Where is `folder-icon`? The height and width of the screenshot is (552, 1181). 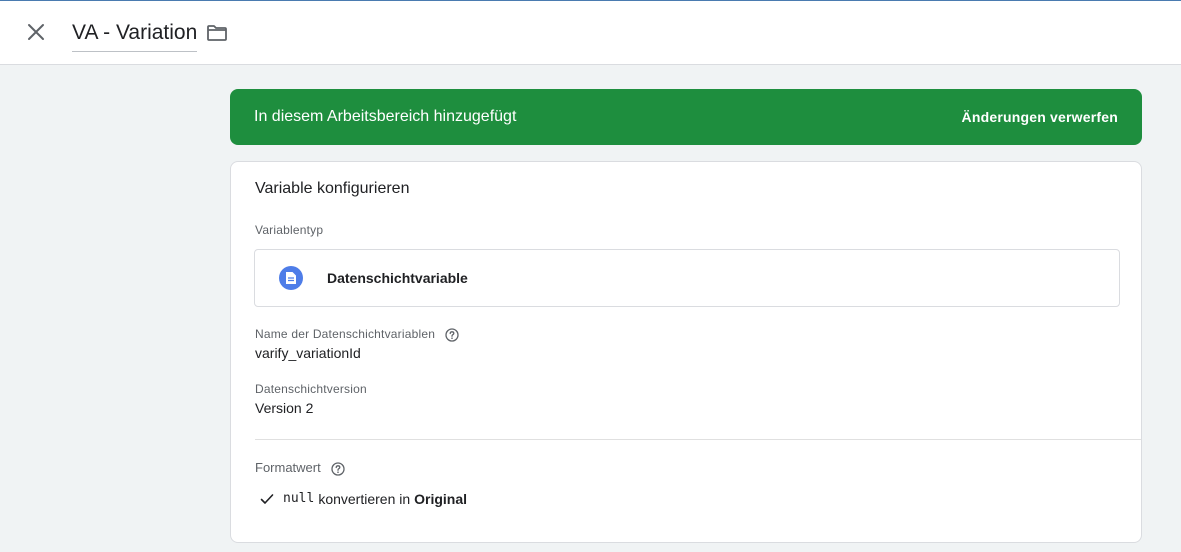
folder-icon is located at coordinates (217, 35).